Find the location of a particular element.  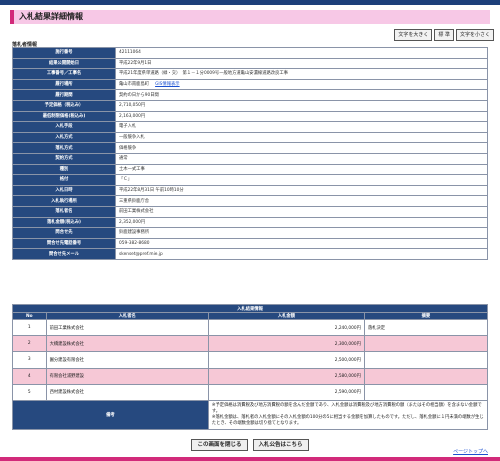

info-row-label: 落札者名 is located at coordinates (64, 211).